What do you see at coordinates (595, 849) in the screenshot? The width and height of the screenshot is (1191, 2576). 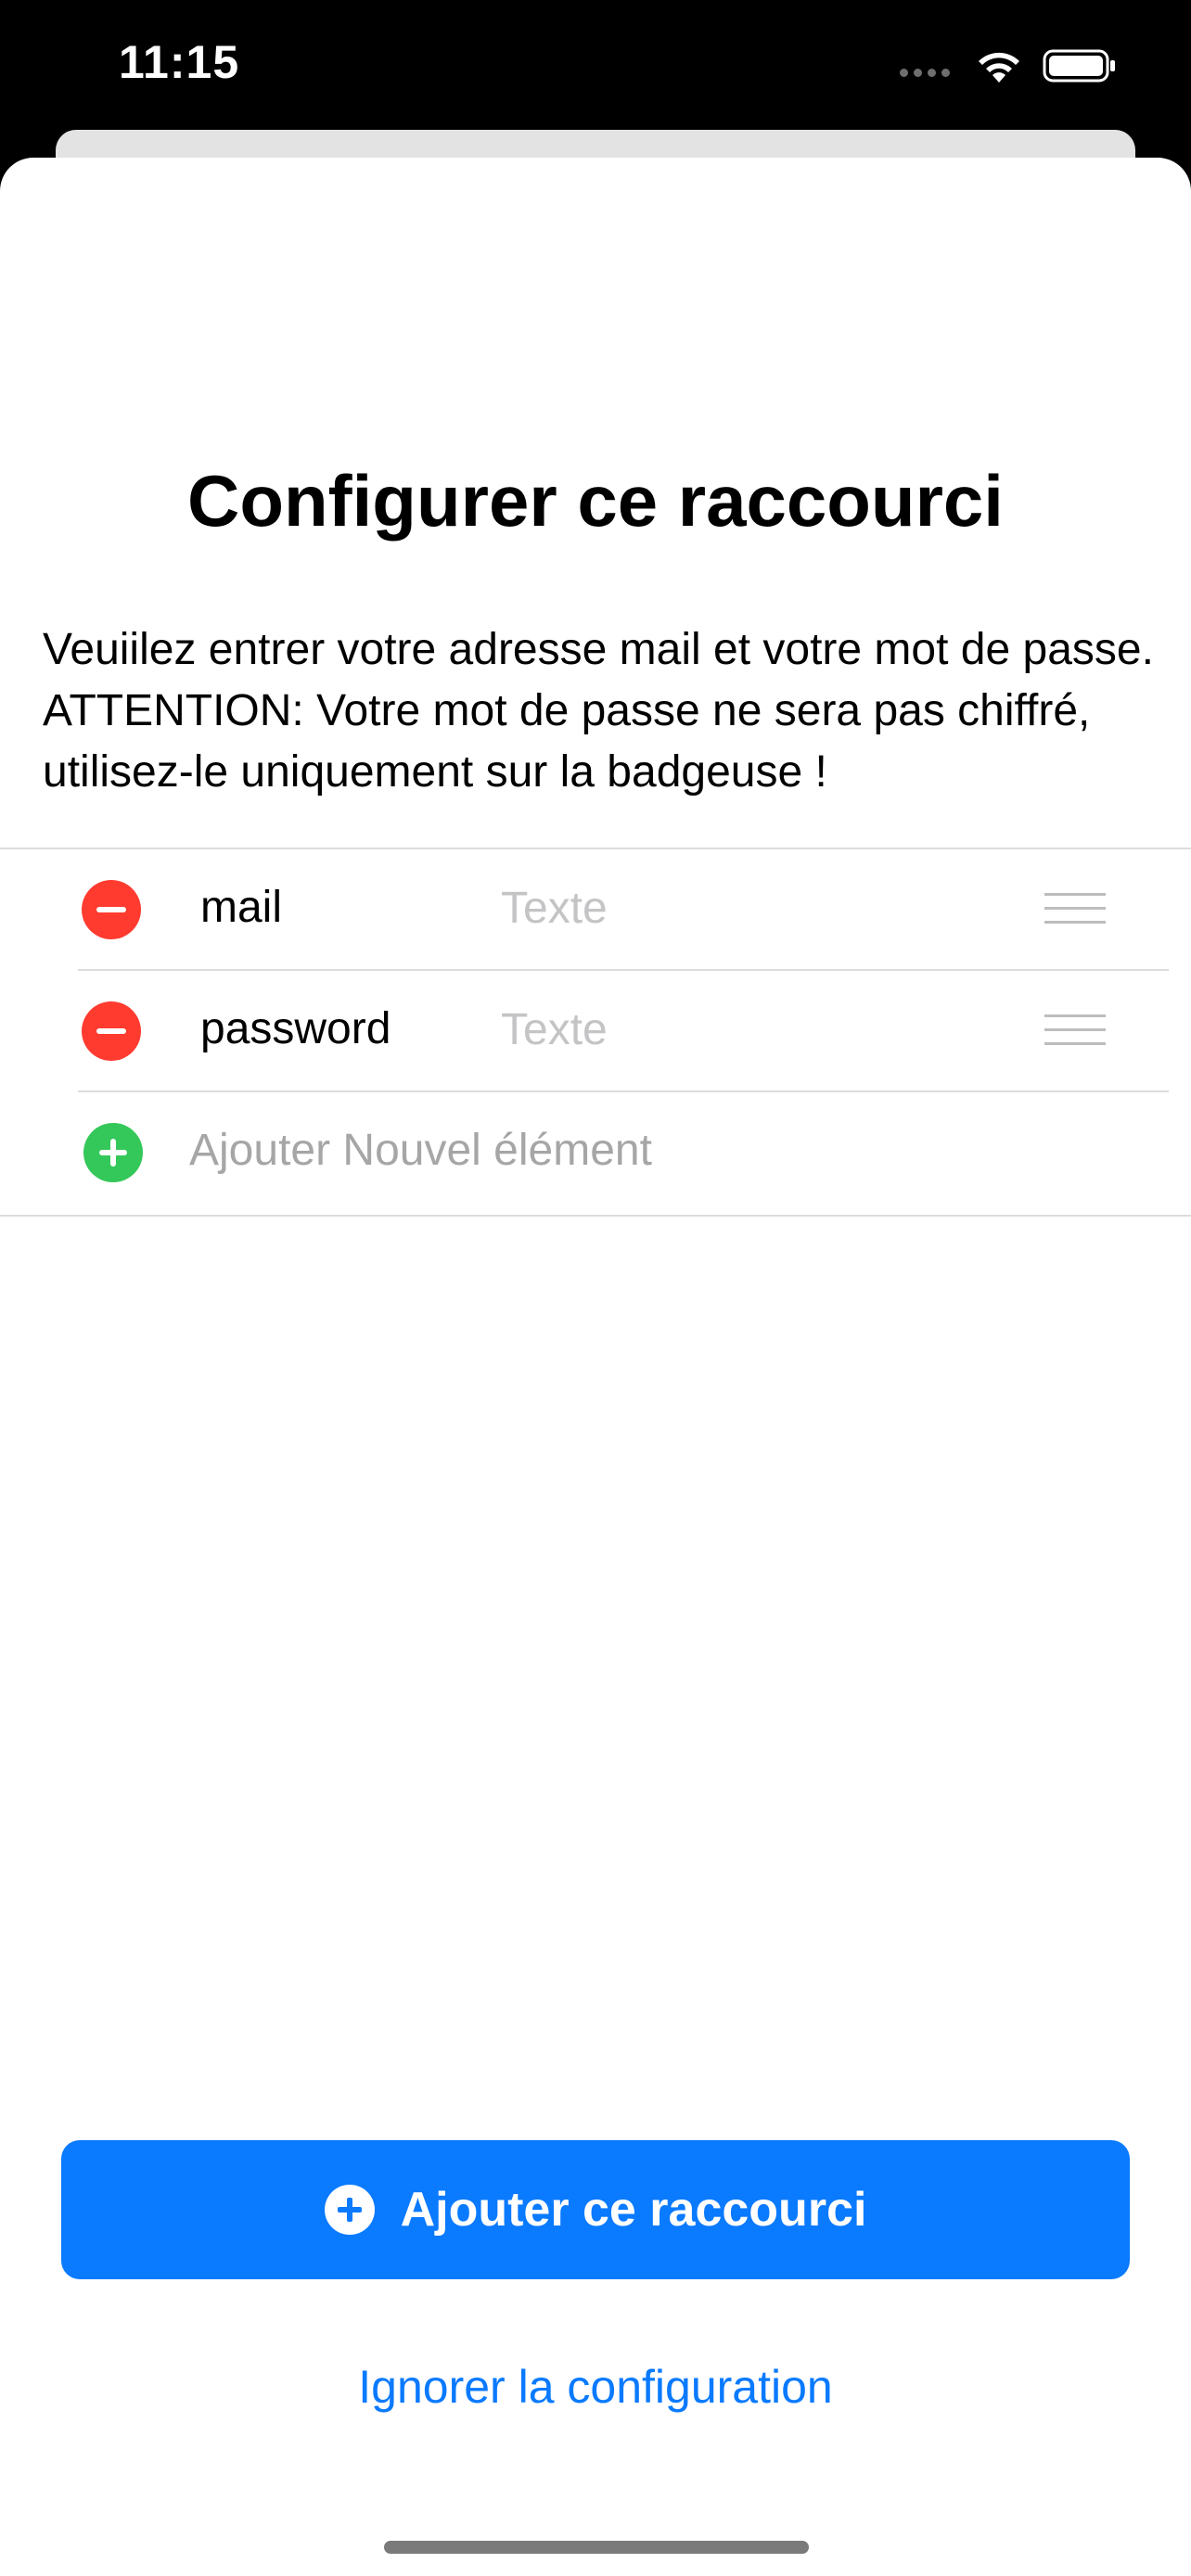 I see `list-top-divider` at bounding box center [595, 849].